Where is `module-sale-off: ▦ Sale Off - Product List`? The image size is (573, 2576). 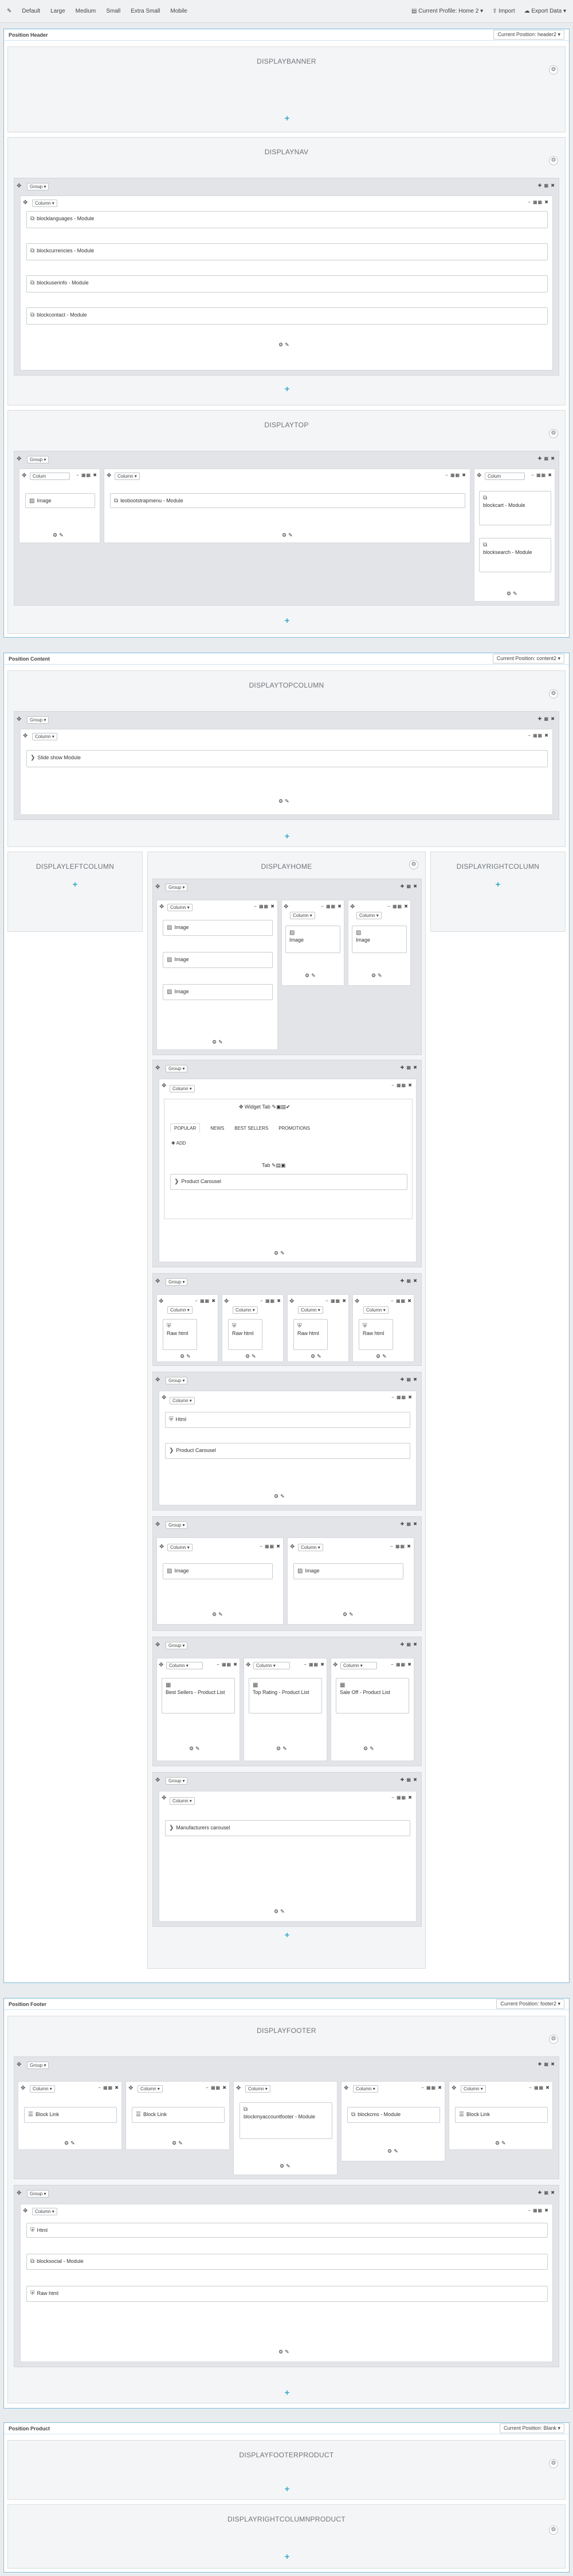
module-sale-off: ▦ Sale Off - Product List is located at coordinates (372, 1696).